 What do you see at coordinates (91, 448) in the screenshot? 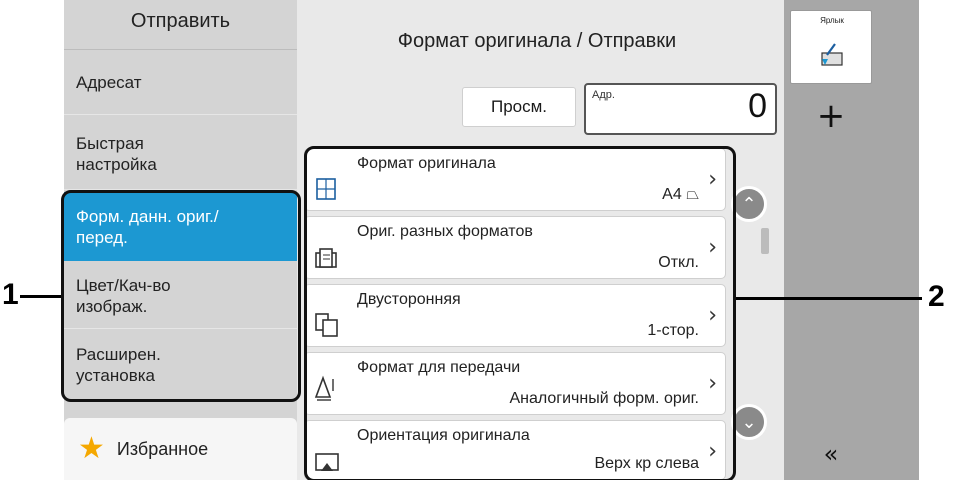
I see `star-icon: ★` at bounding box center [91, 448].